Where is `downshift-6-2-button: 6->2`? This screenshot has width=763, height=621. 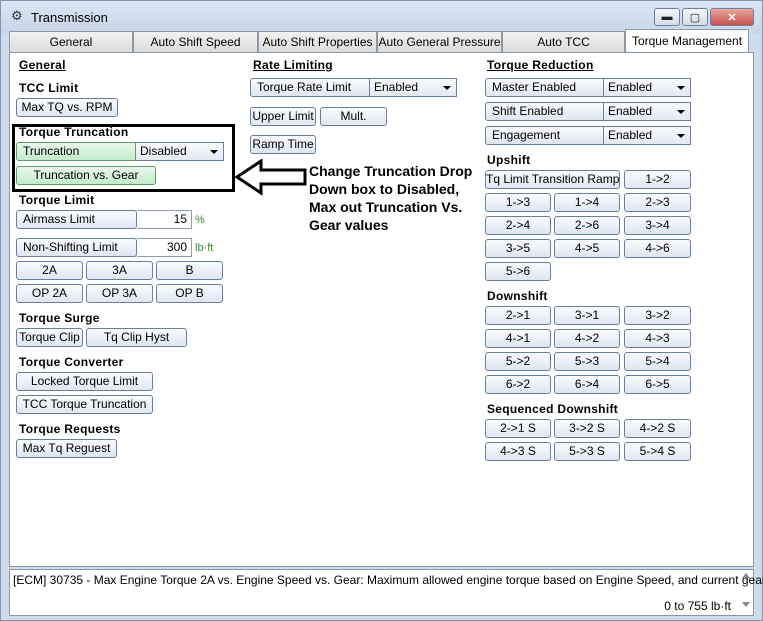
downshift-6-2-button: 6->2 is located at coordinates (518, 384).